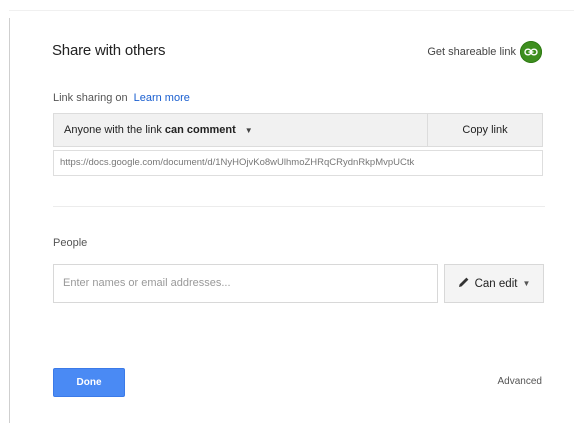 The image size is (574, 423). I want to click on link-sharing-status: Link sharing on Learn more, so click(121, 98).